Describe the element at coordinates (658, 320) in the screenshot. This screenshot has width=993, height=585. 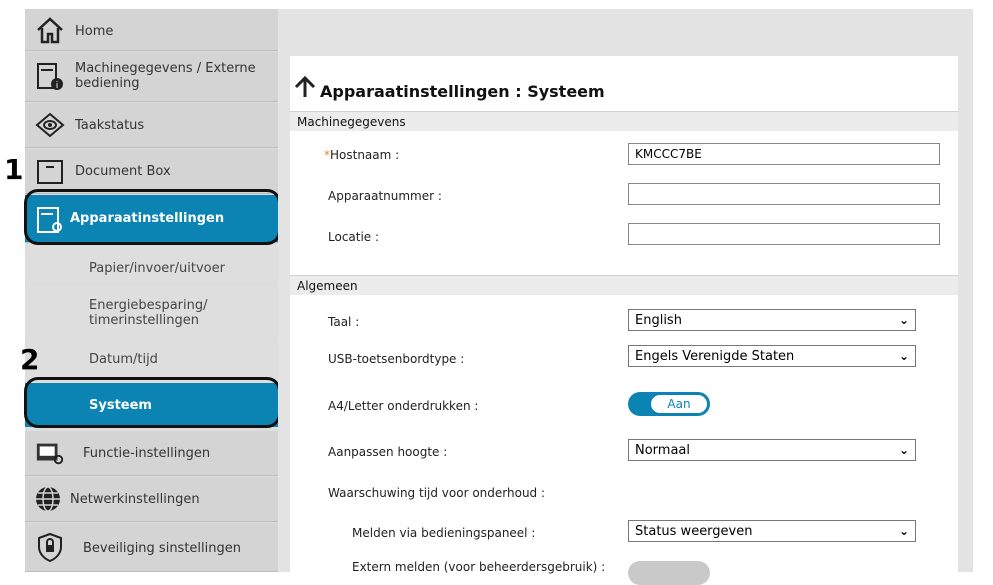
I see `language-value: English` at that location.